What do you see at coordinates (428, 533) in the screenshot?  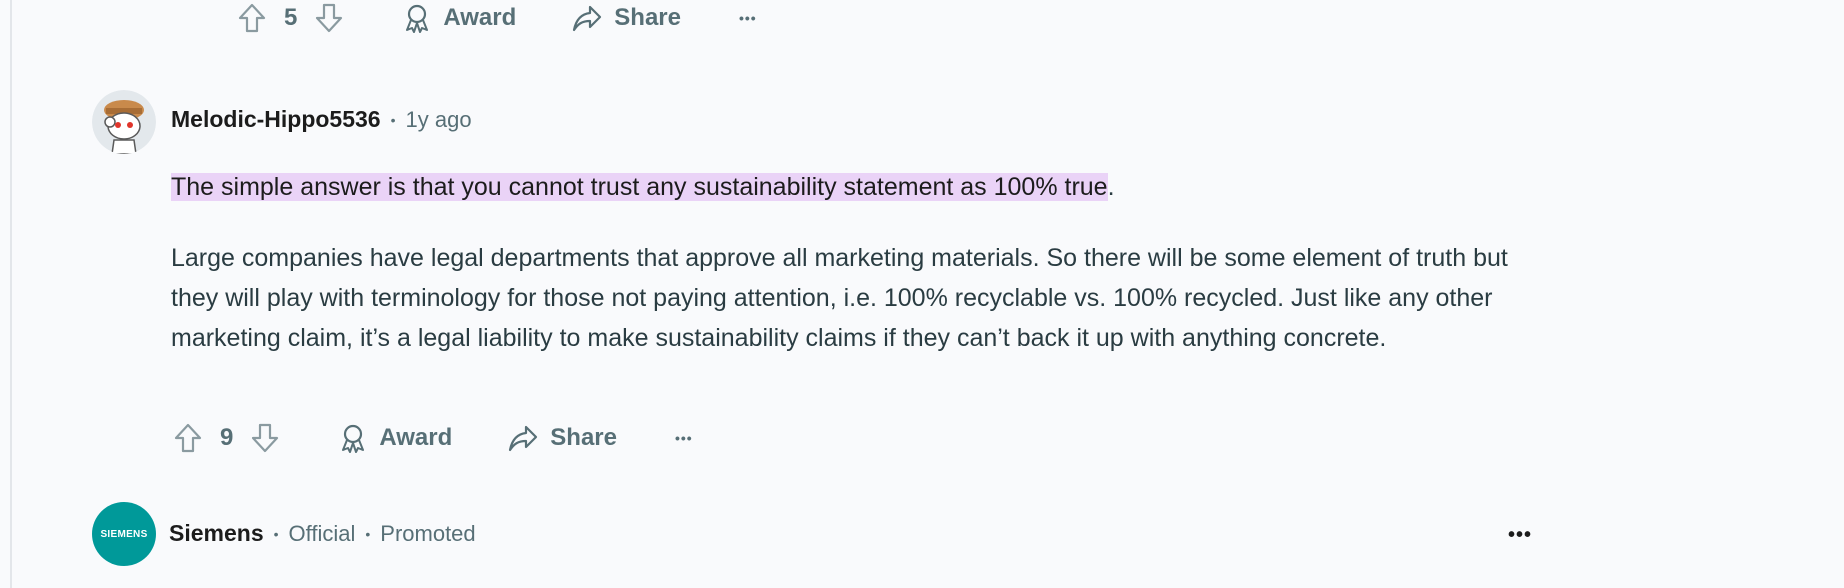 I see `promoted-label: Promoted` at bounding box center [428, 533].